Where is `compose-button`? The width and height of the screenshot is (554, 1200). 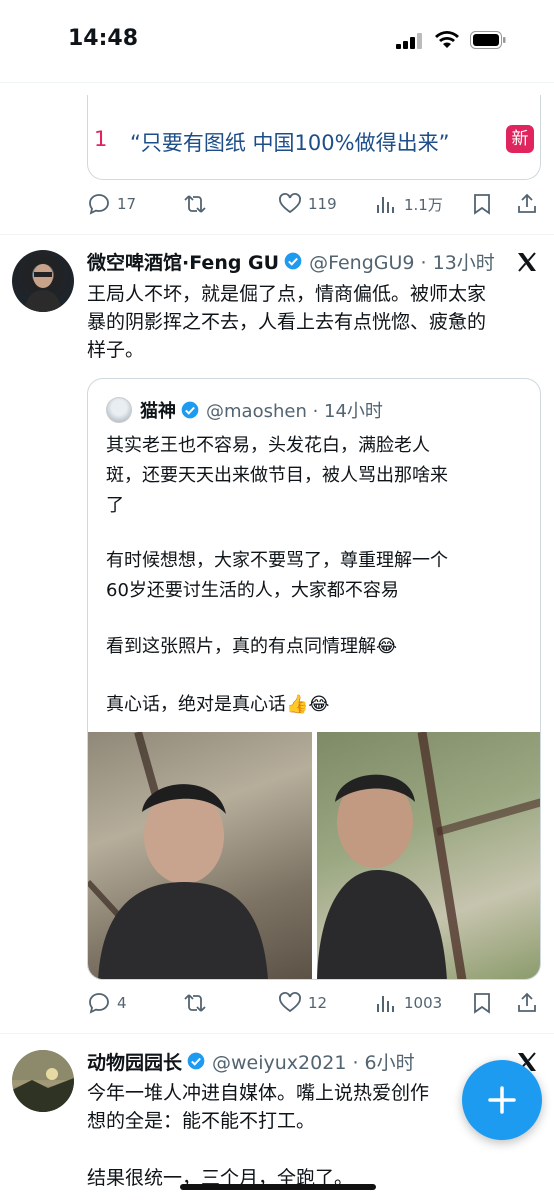 compose-button is located at coordinates (502, 1100).